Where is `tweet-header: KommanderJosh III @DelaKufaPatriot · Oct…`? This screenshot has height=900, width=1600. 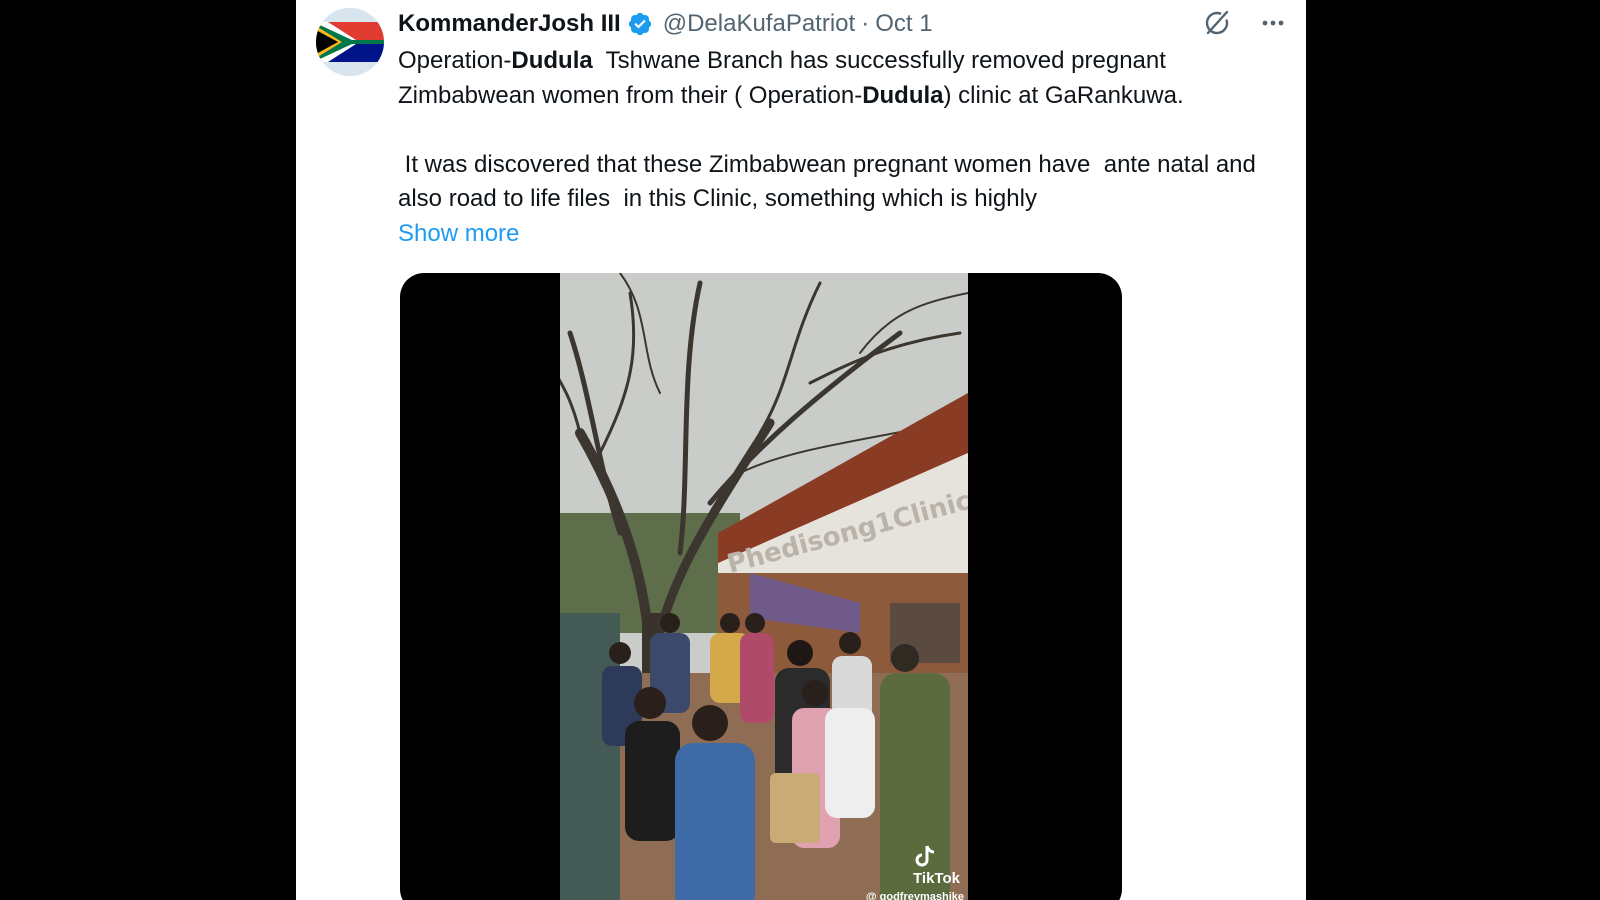
tweet-header: KommanderJosh III @DelaKufaPatriot · Oct… is located at coordinates (665, 24).